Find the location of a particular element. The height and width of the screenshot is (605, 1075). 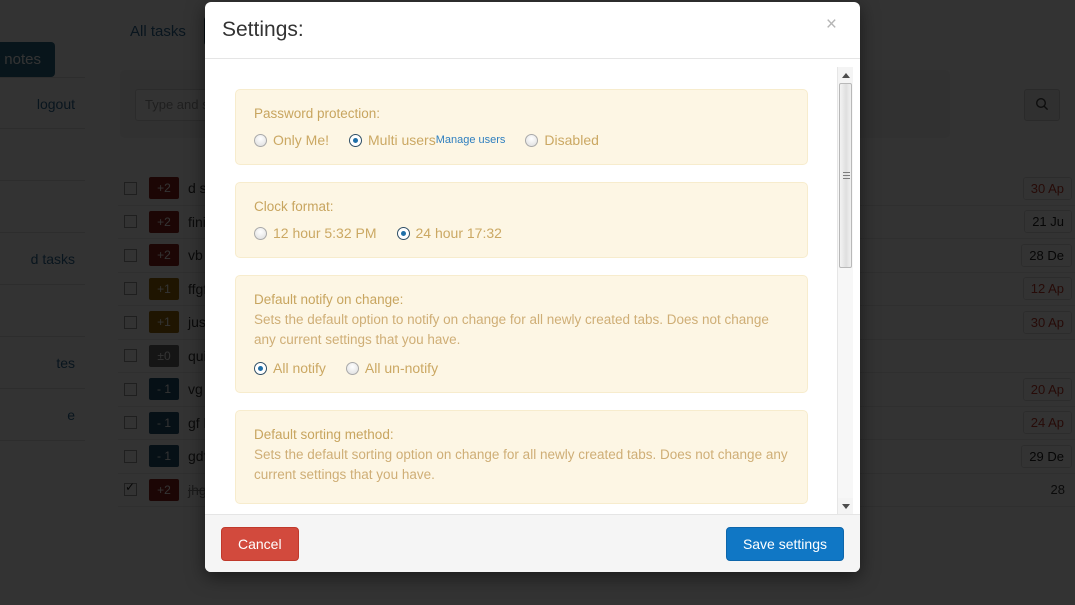

radio-label: All notify is located at coordinates (299, 368).